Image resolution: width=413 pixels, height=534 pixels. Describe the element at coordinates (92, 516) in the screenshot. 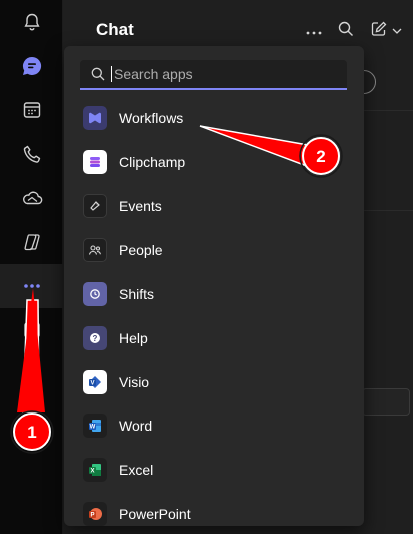

I see `svg-text: P` at that location.